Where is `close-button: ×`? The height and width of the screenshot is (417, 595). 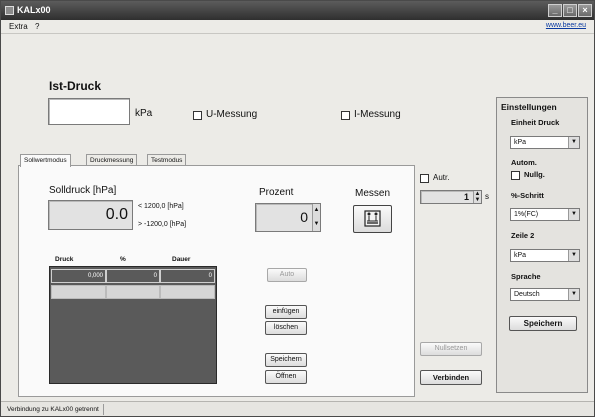
close-button: × is located at coordinates (585, 10).